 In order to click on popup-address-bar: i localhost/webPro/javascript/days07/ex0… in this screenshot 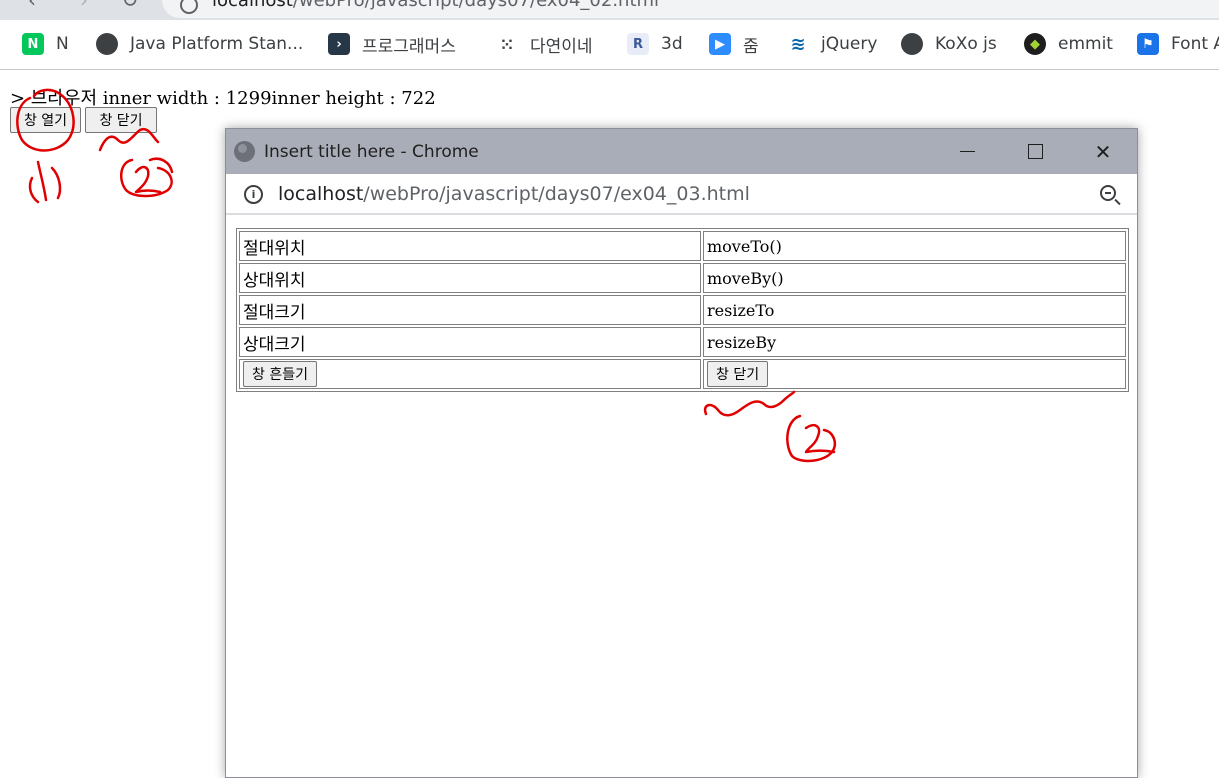, I will do `click(681, 194)`.